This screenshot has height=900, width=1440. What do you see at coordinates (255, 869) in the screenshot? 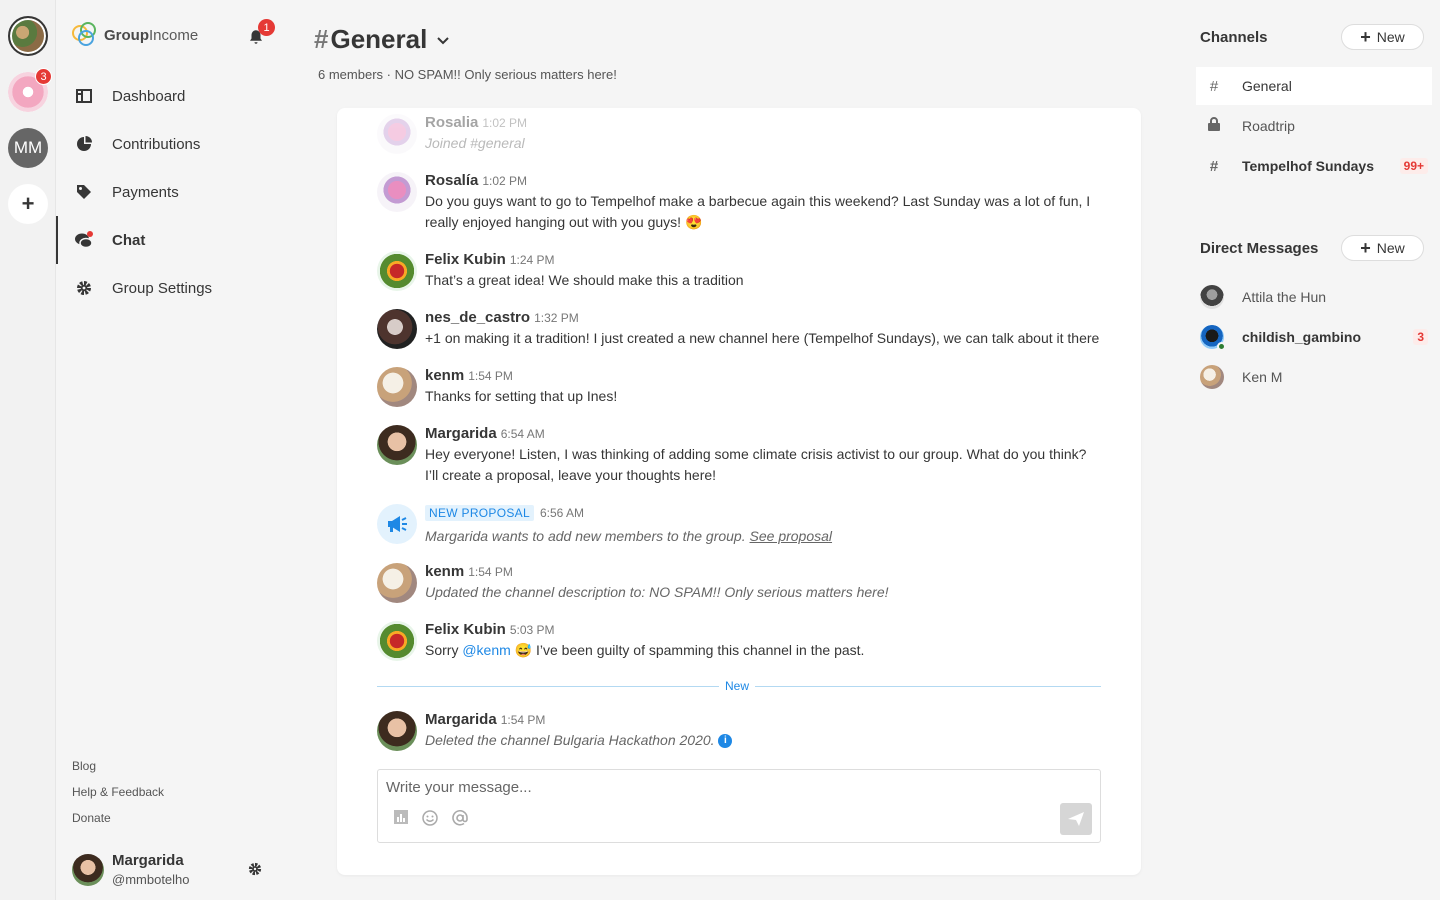
I see `user-settings-gear-icon` at bounding box center [255, 869].